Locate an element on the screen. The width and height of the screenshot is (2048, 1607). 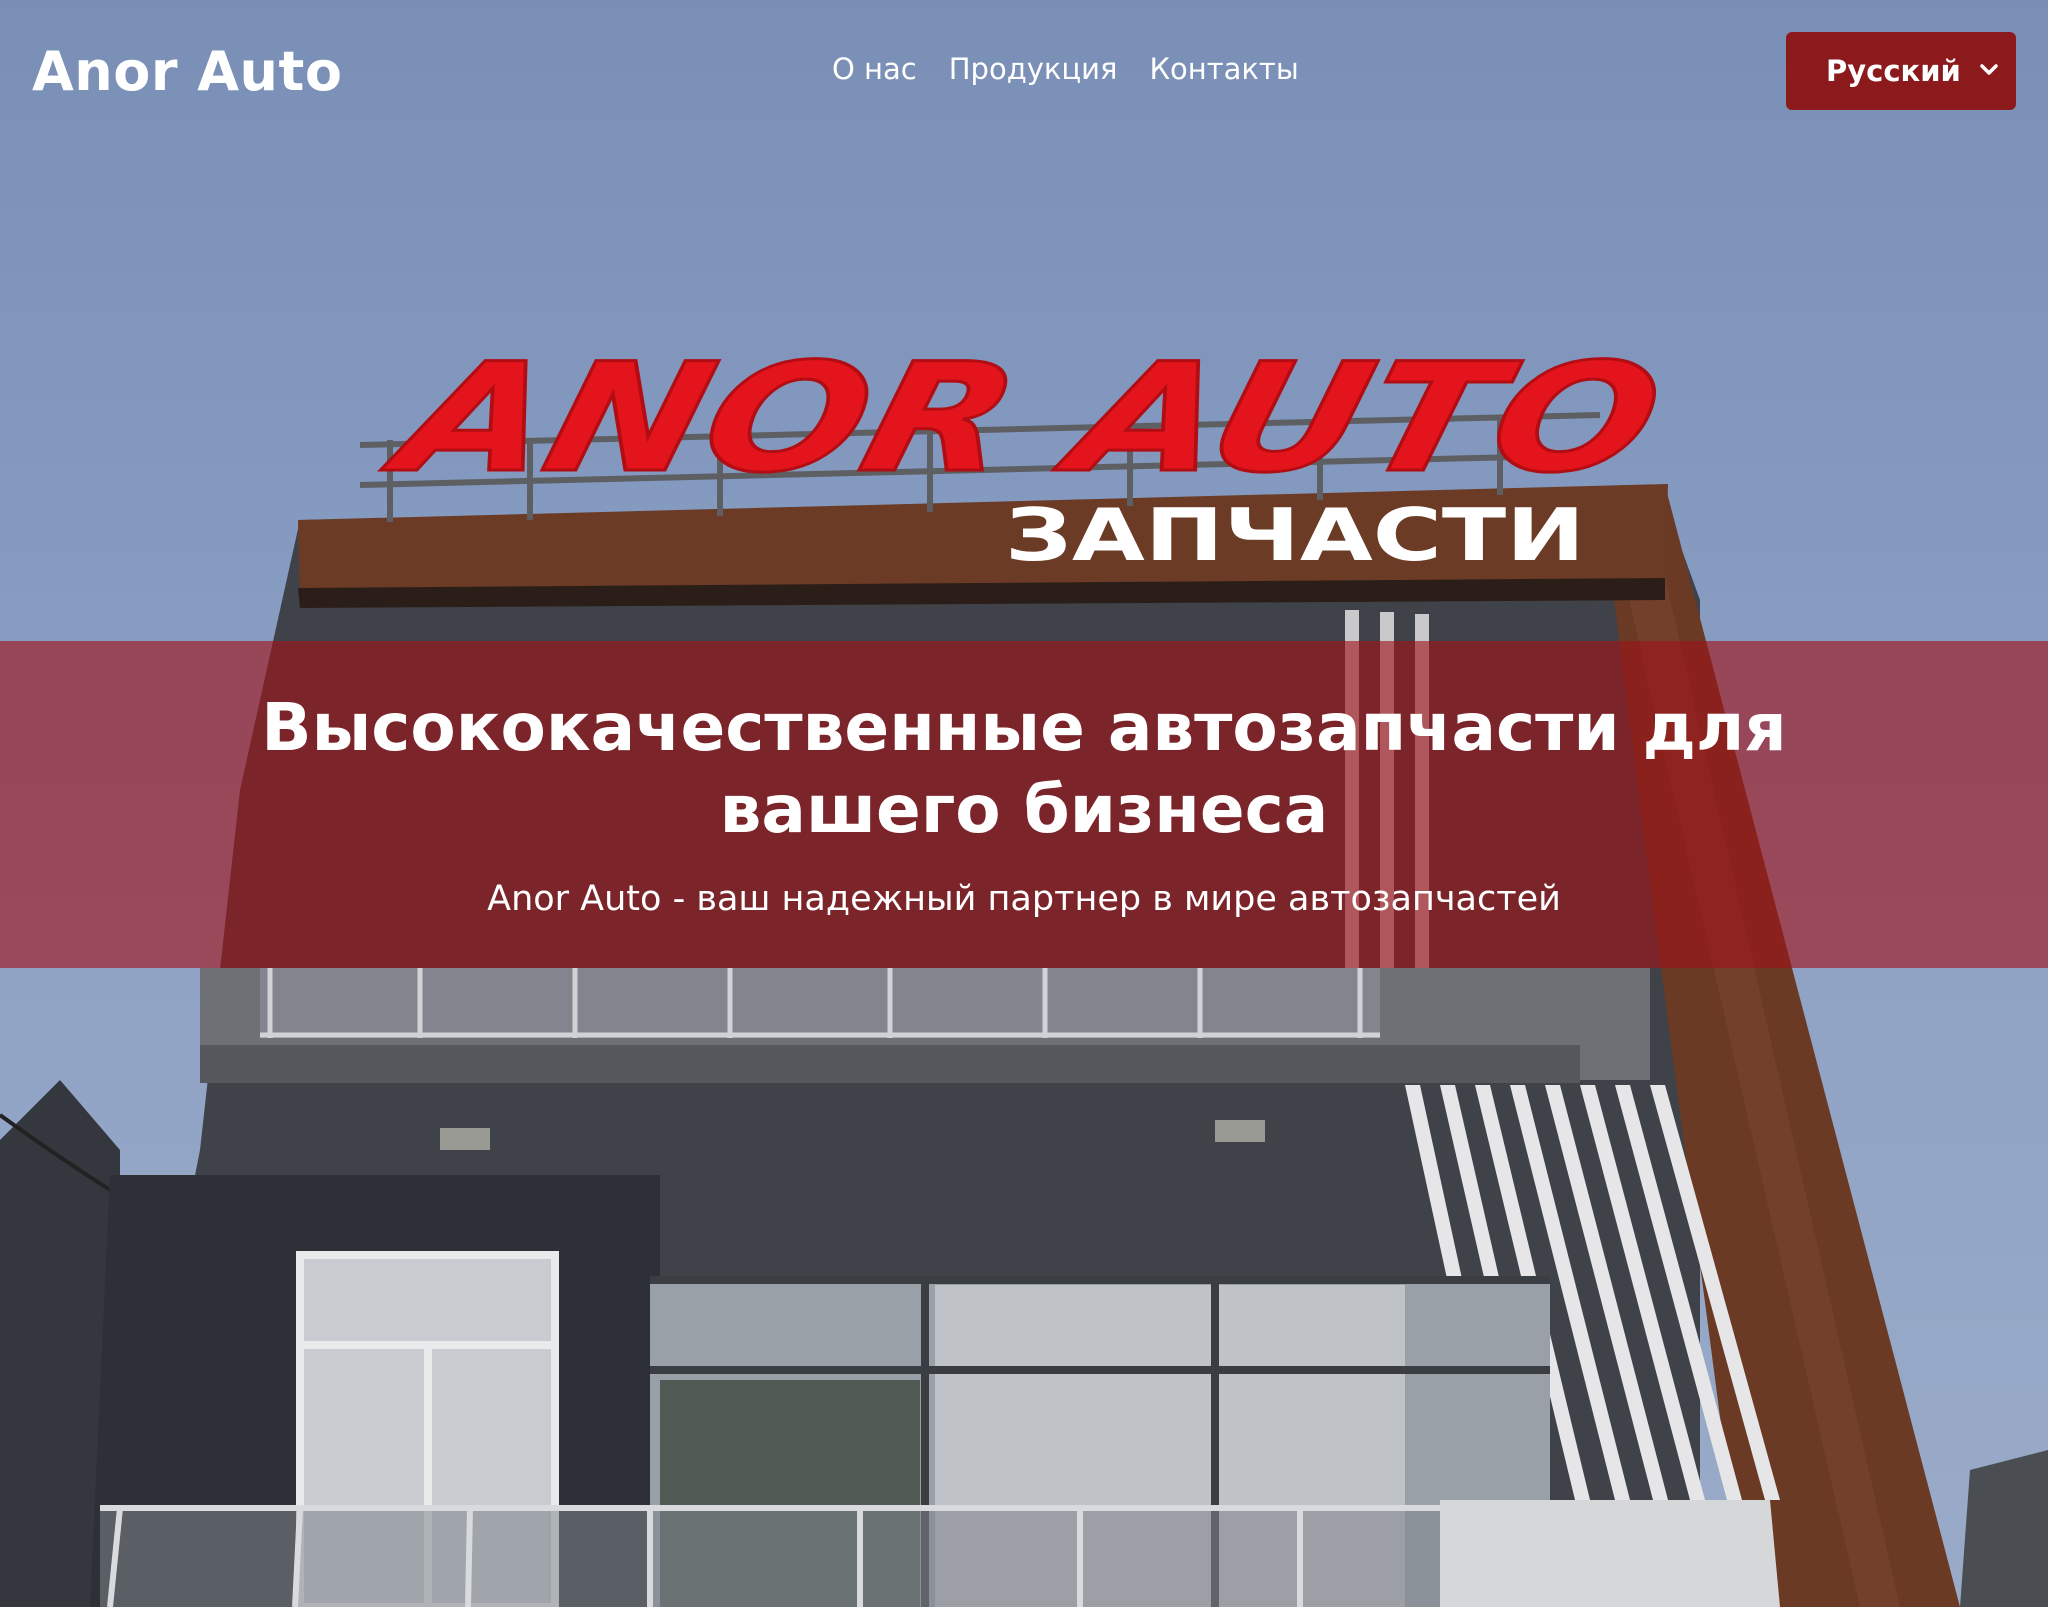
store-sign-main: ANOR AUTO is located at coordinates (1025, 418).